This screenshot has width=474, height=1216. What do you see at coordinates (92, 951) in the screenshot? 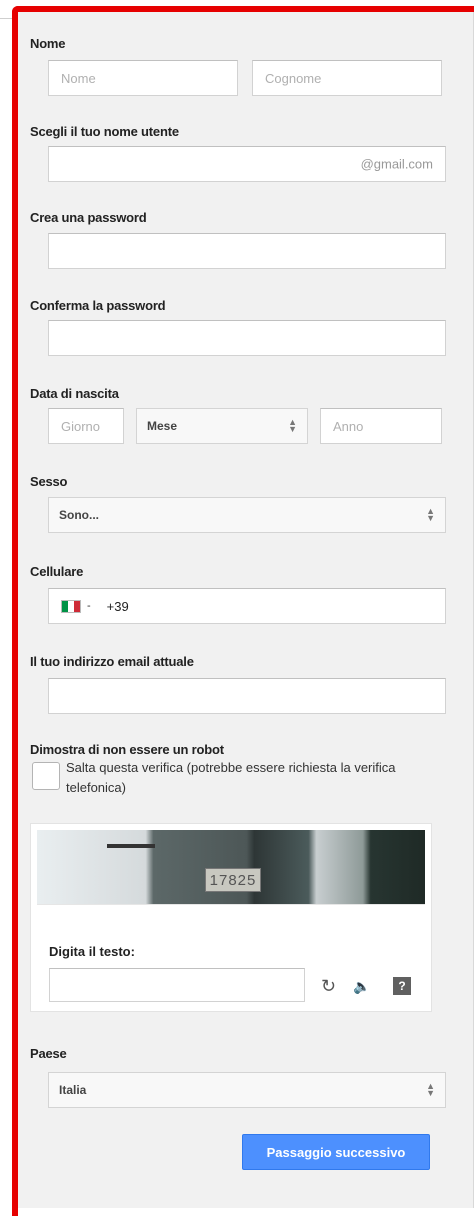
I see `captcha-prompt: Digita il testo:` at bounding box center [92, 951].